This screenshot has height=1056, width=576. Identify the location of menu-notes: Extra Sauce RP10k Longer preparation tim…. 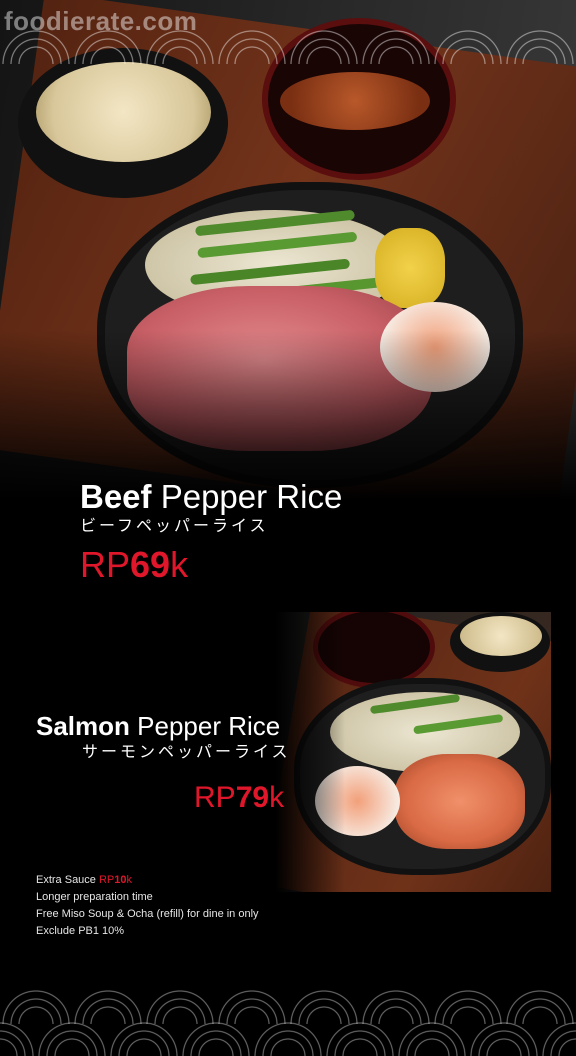
(147, 906).